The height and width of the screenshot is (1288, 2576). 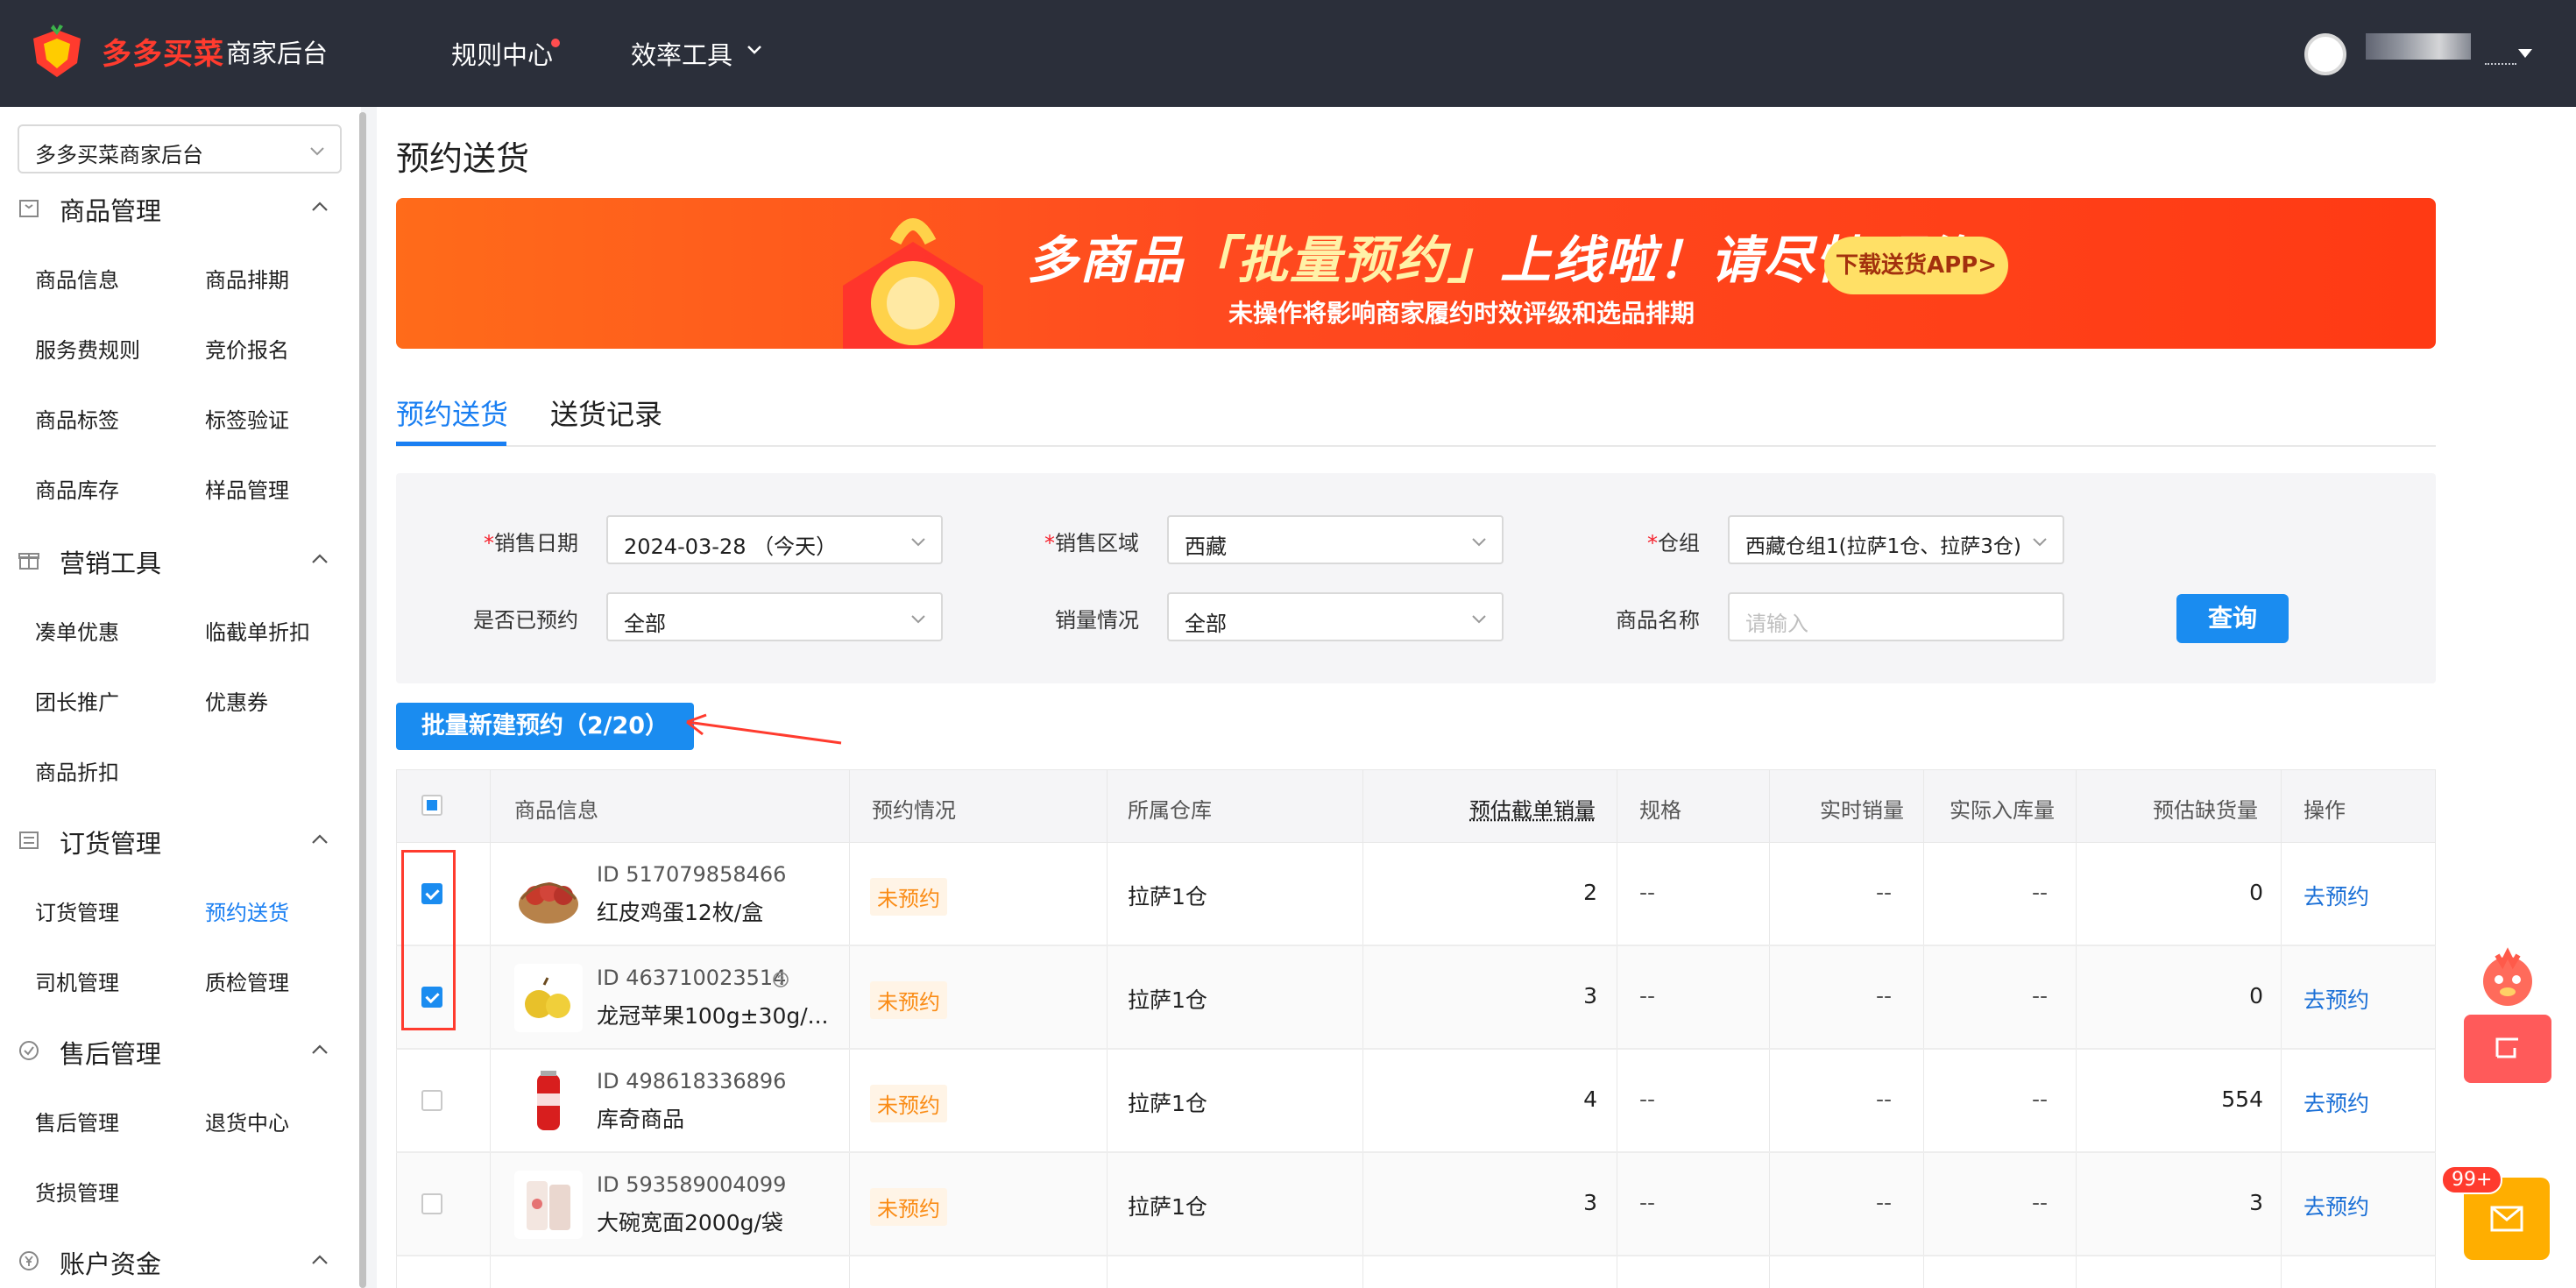 What do you see at coordinates (774, 539) in the screenshot?
I see `sale-date-picker: 2024-03-28 （今天）` at bounding box center [774, 539].